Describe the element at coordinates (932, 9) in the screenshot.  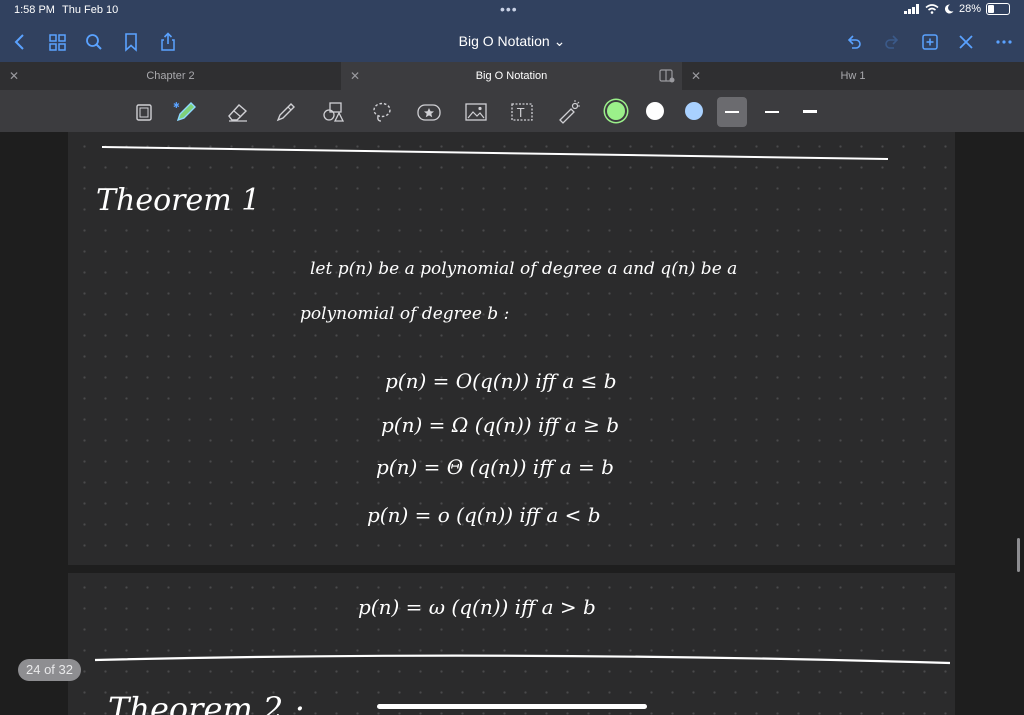
I see `wifi-icon` at that location.